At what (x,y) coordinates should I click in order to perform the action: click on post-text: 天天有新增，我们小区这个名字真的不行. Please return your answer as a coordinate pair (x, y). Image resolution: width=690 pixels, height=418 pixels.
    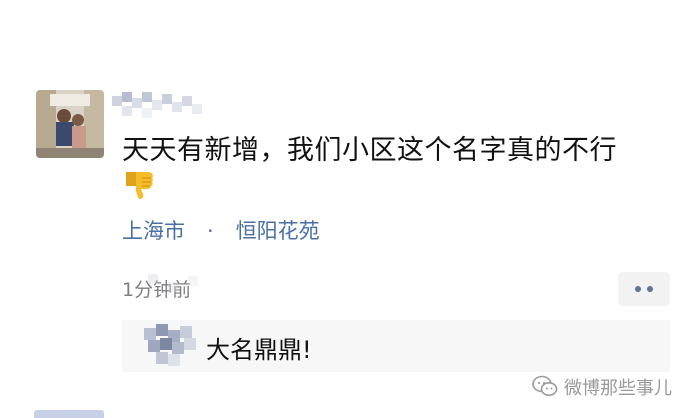
    Looking at the image, I should click on (369, 150).